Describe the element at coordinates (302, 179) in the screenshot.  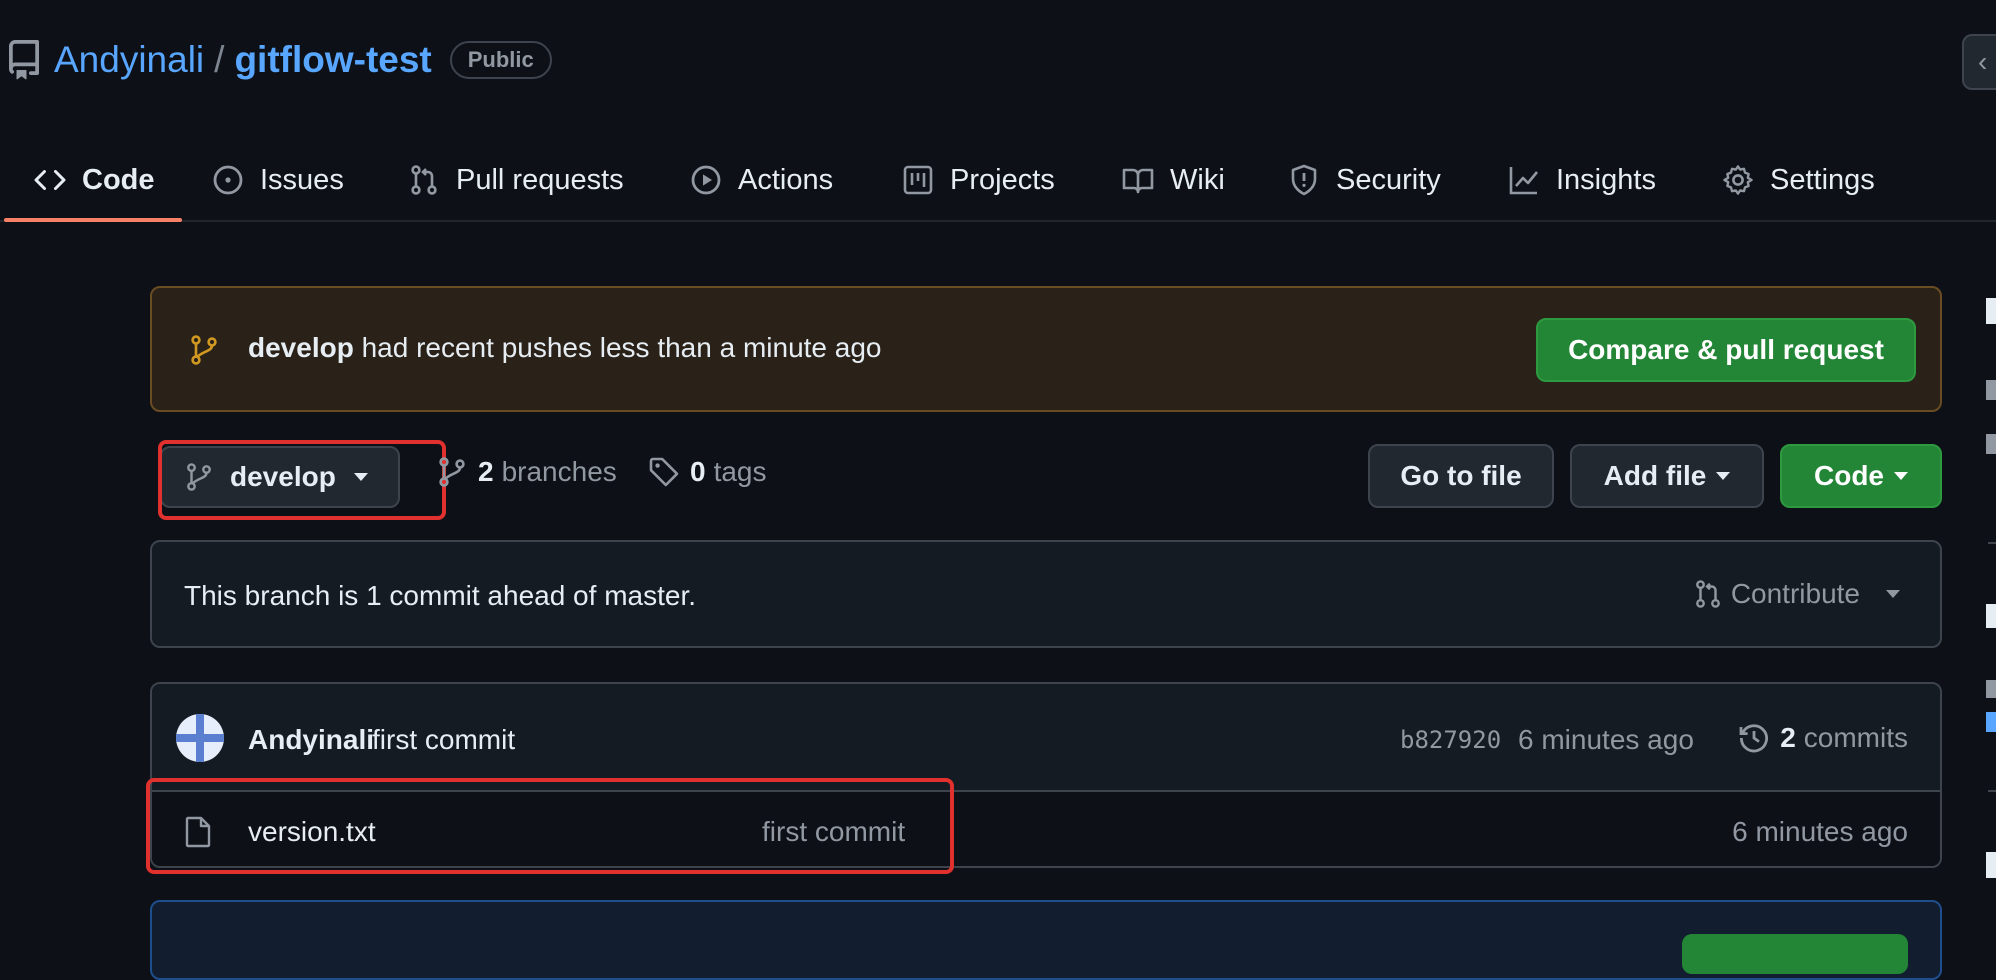
I see `tab-label: Issues` at that location.